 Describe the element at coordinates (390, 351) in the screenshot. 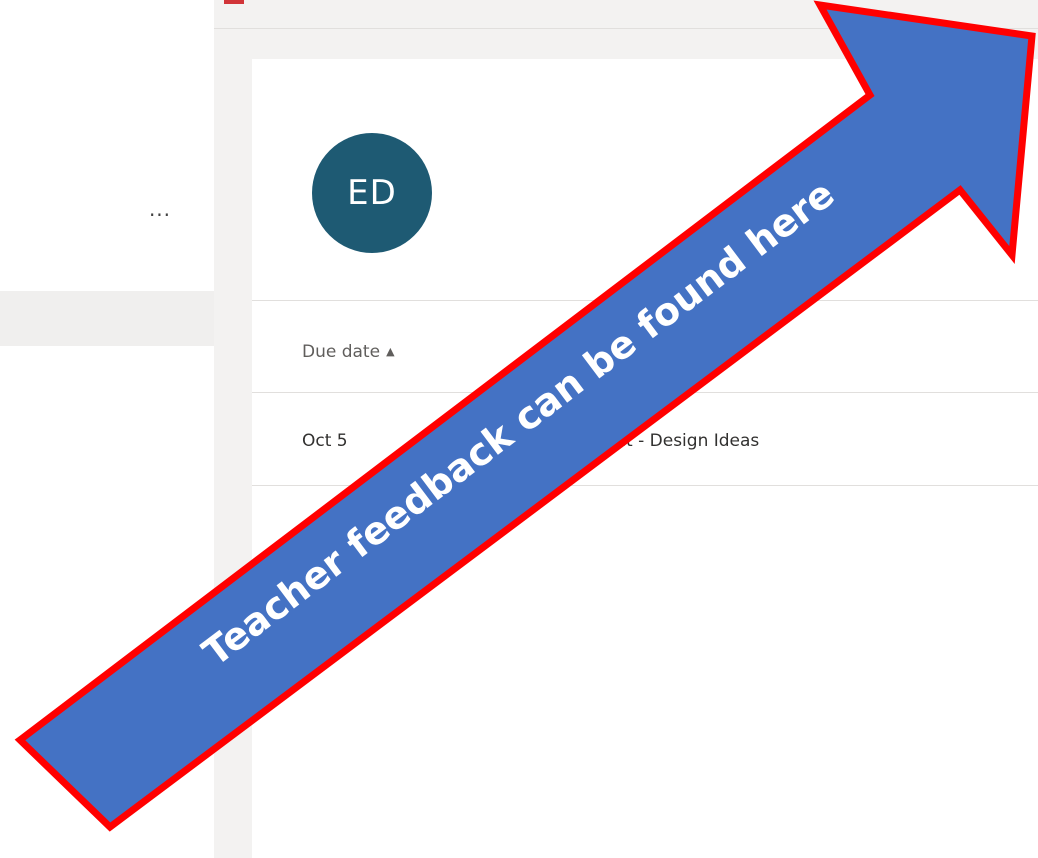

I see `sort-ascending-icon: ▲` at that location.